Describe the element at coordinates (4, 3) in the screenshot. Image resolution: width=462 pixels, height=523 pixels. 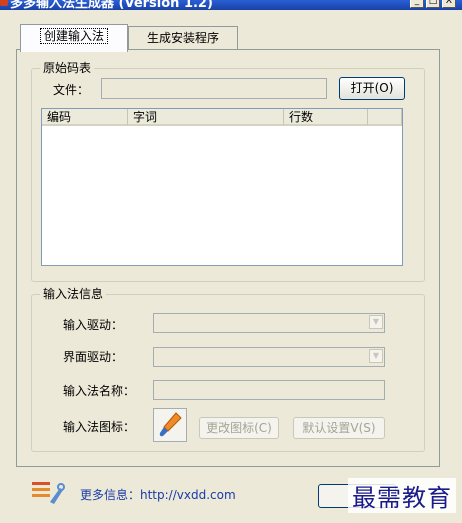
I see `app-icon` at that location.